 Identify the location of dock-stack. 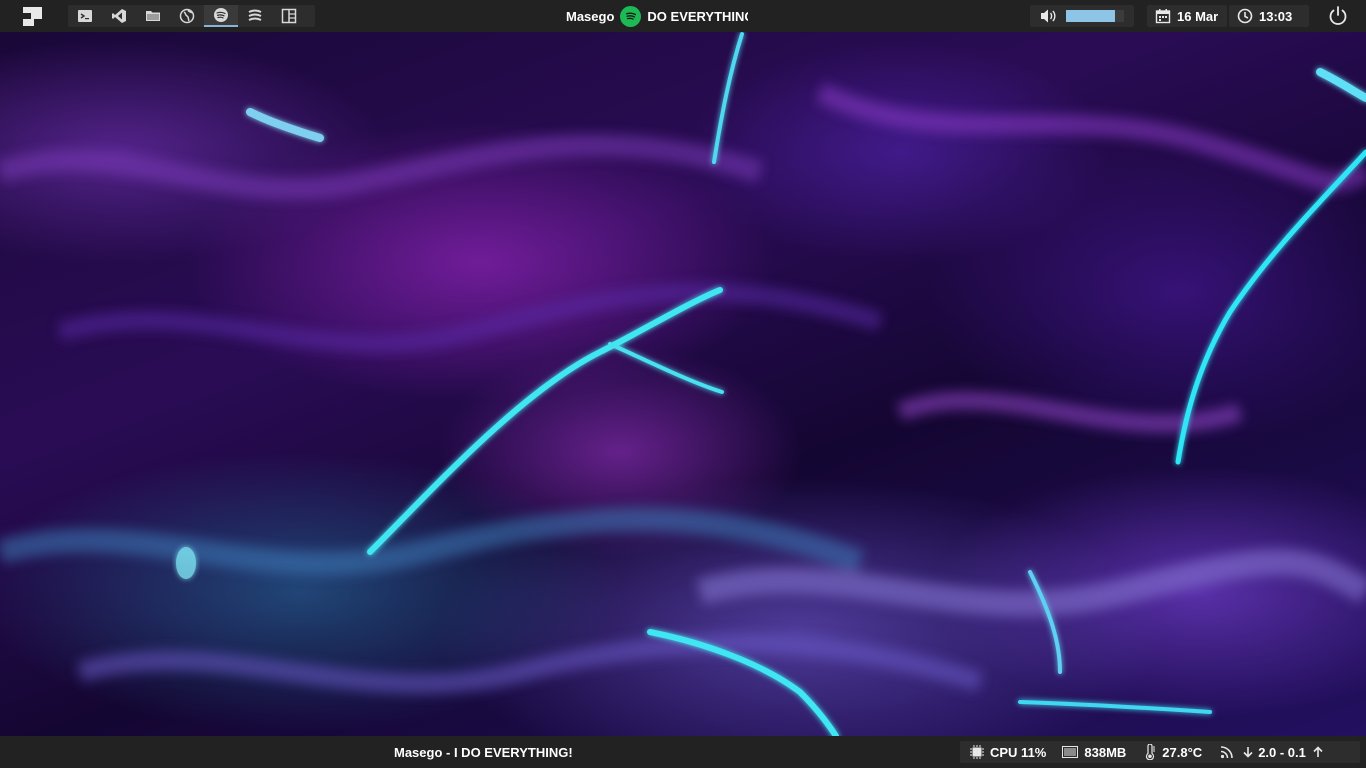
(255, 16).